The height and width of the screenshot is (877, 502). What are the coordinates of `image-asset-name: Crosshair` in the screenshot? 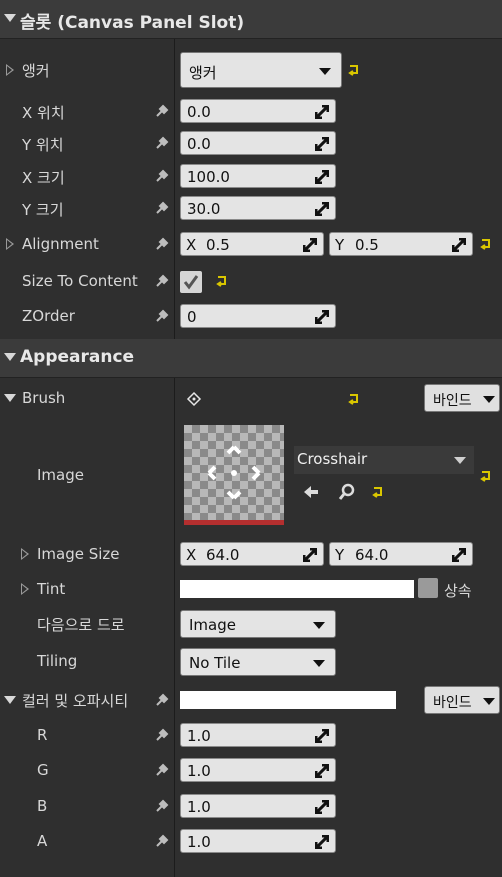 It's located at (332, 459).